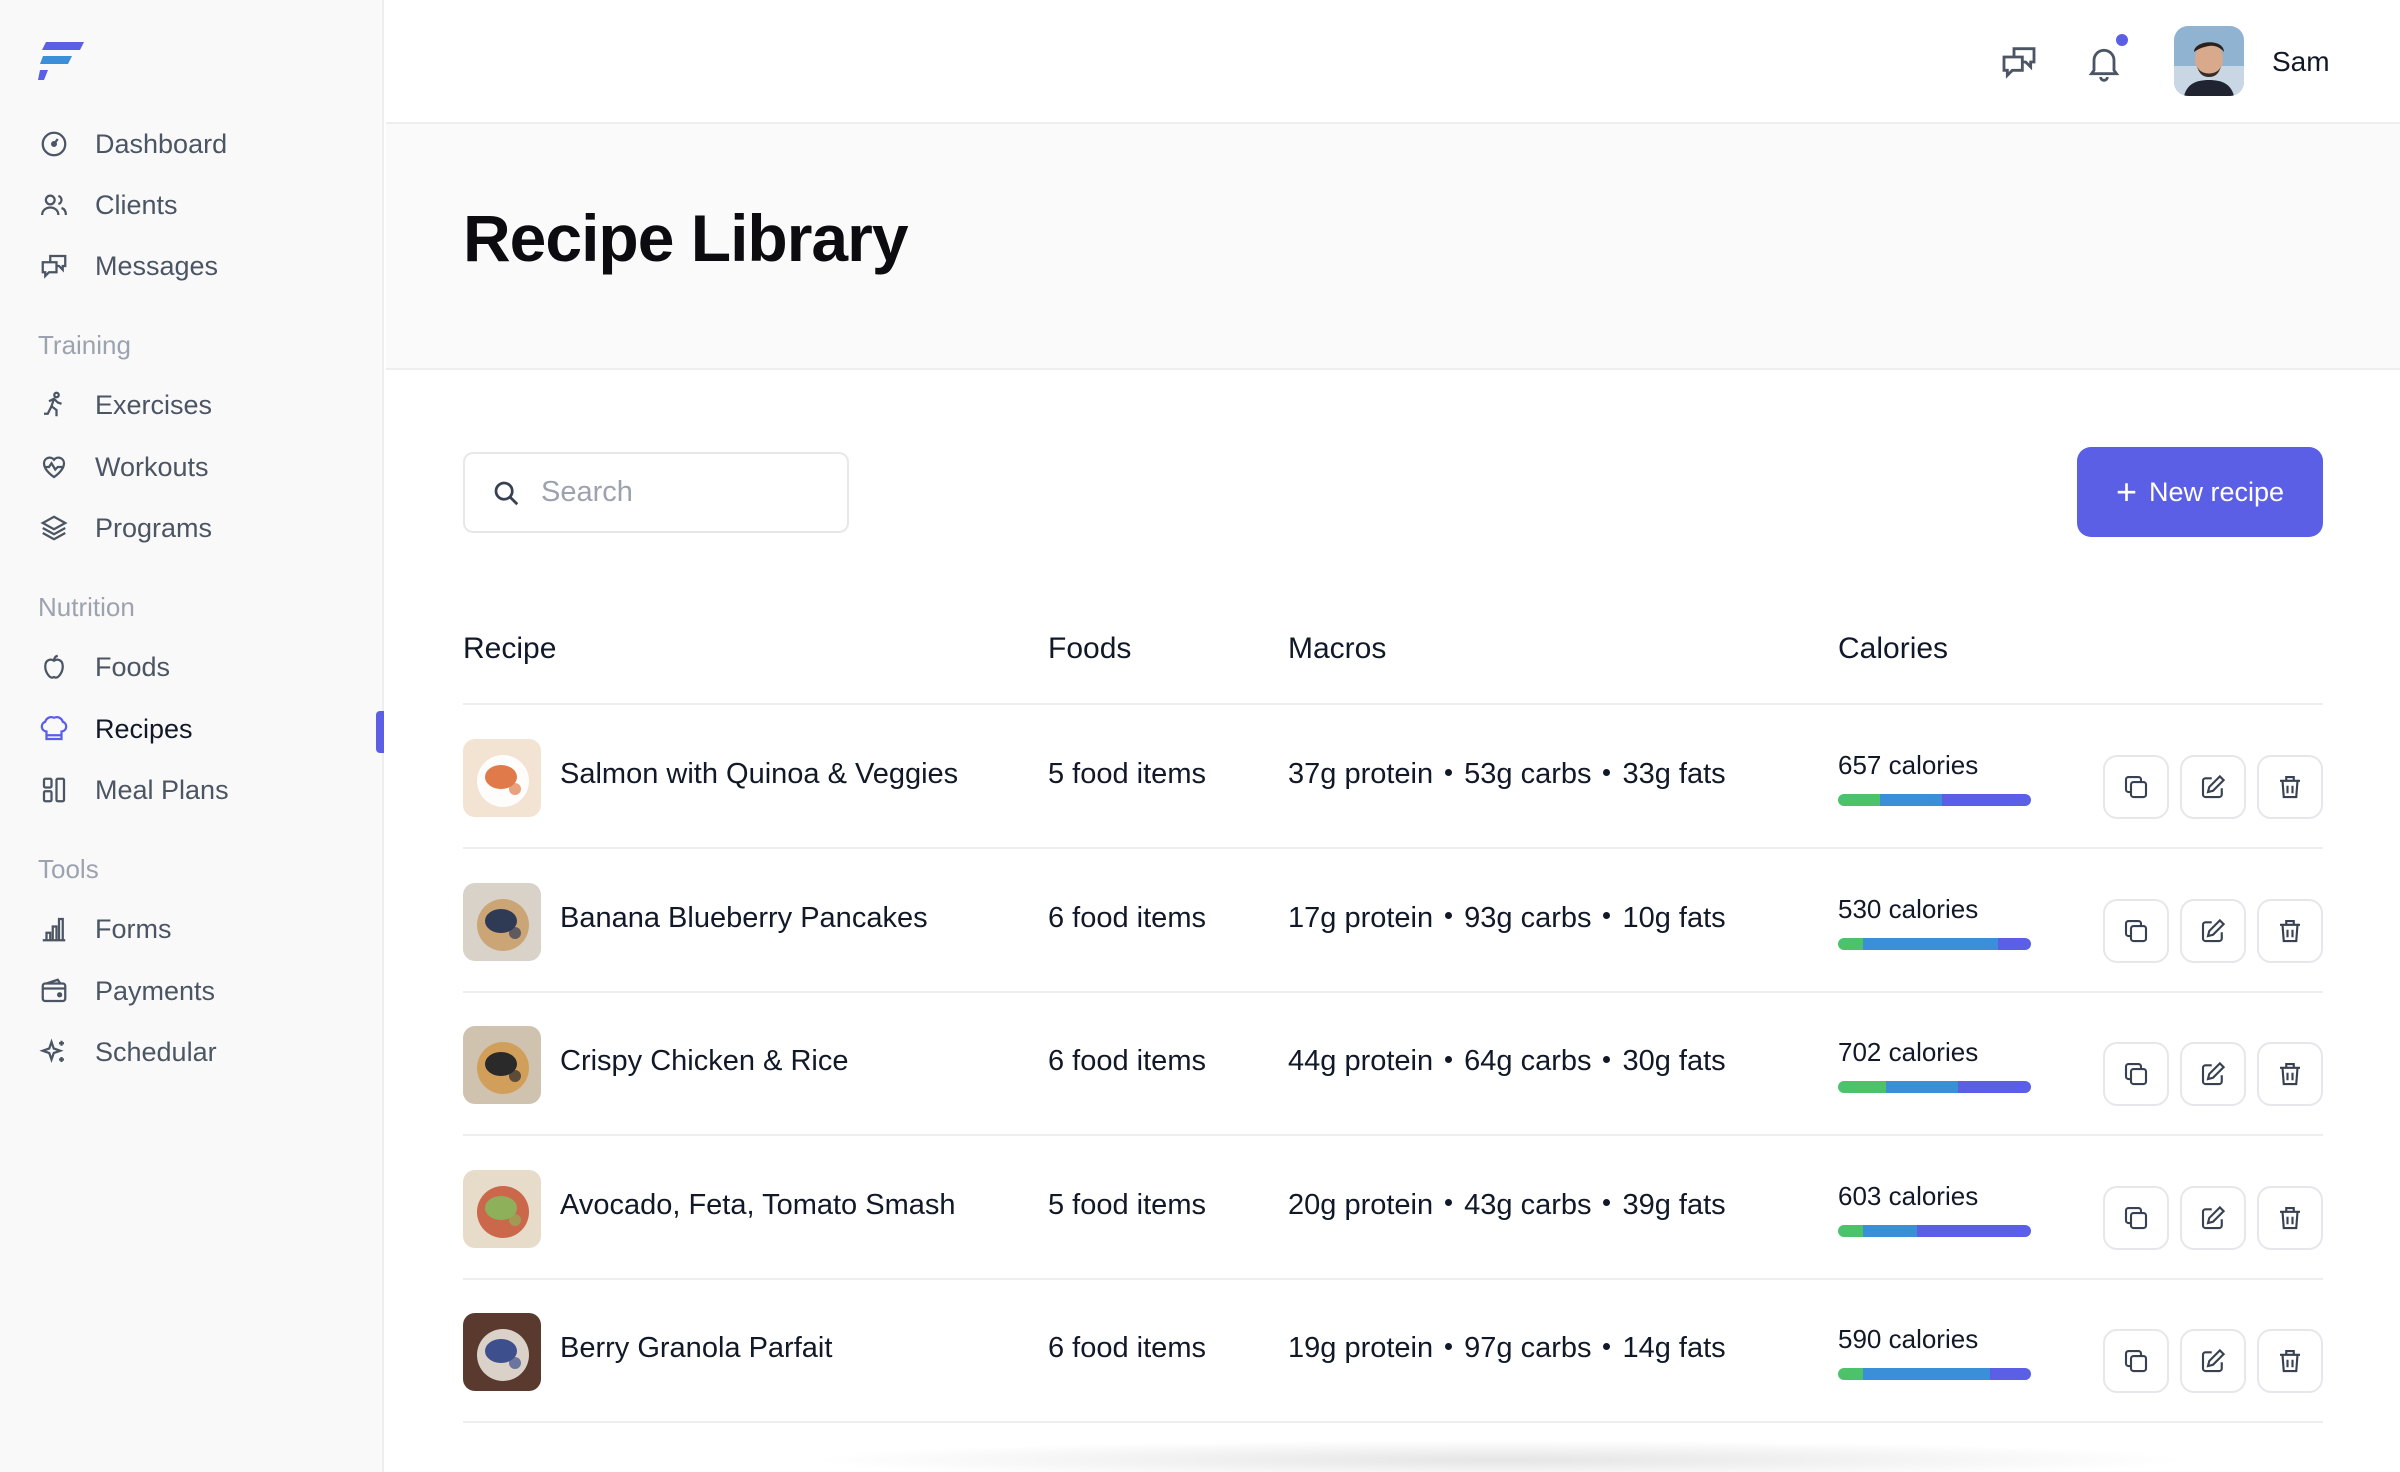  I want to click on sidebar-item-label: Forms, so click(133, 928).